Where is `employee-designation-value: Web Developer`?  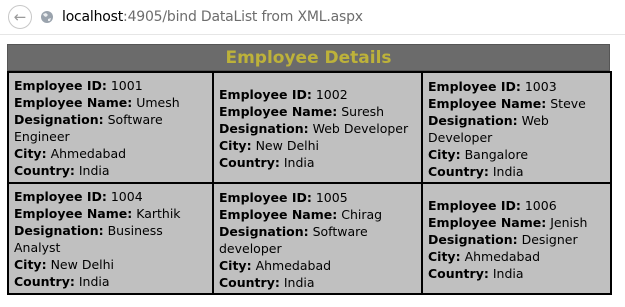 employee-designation-value: Web Developer is located at coordinates (360, 128).